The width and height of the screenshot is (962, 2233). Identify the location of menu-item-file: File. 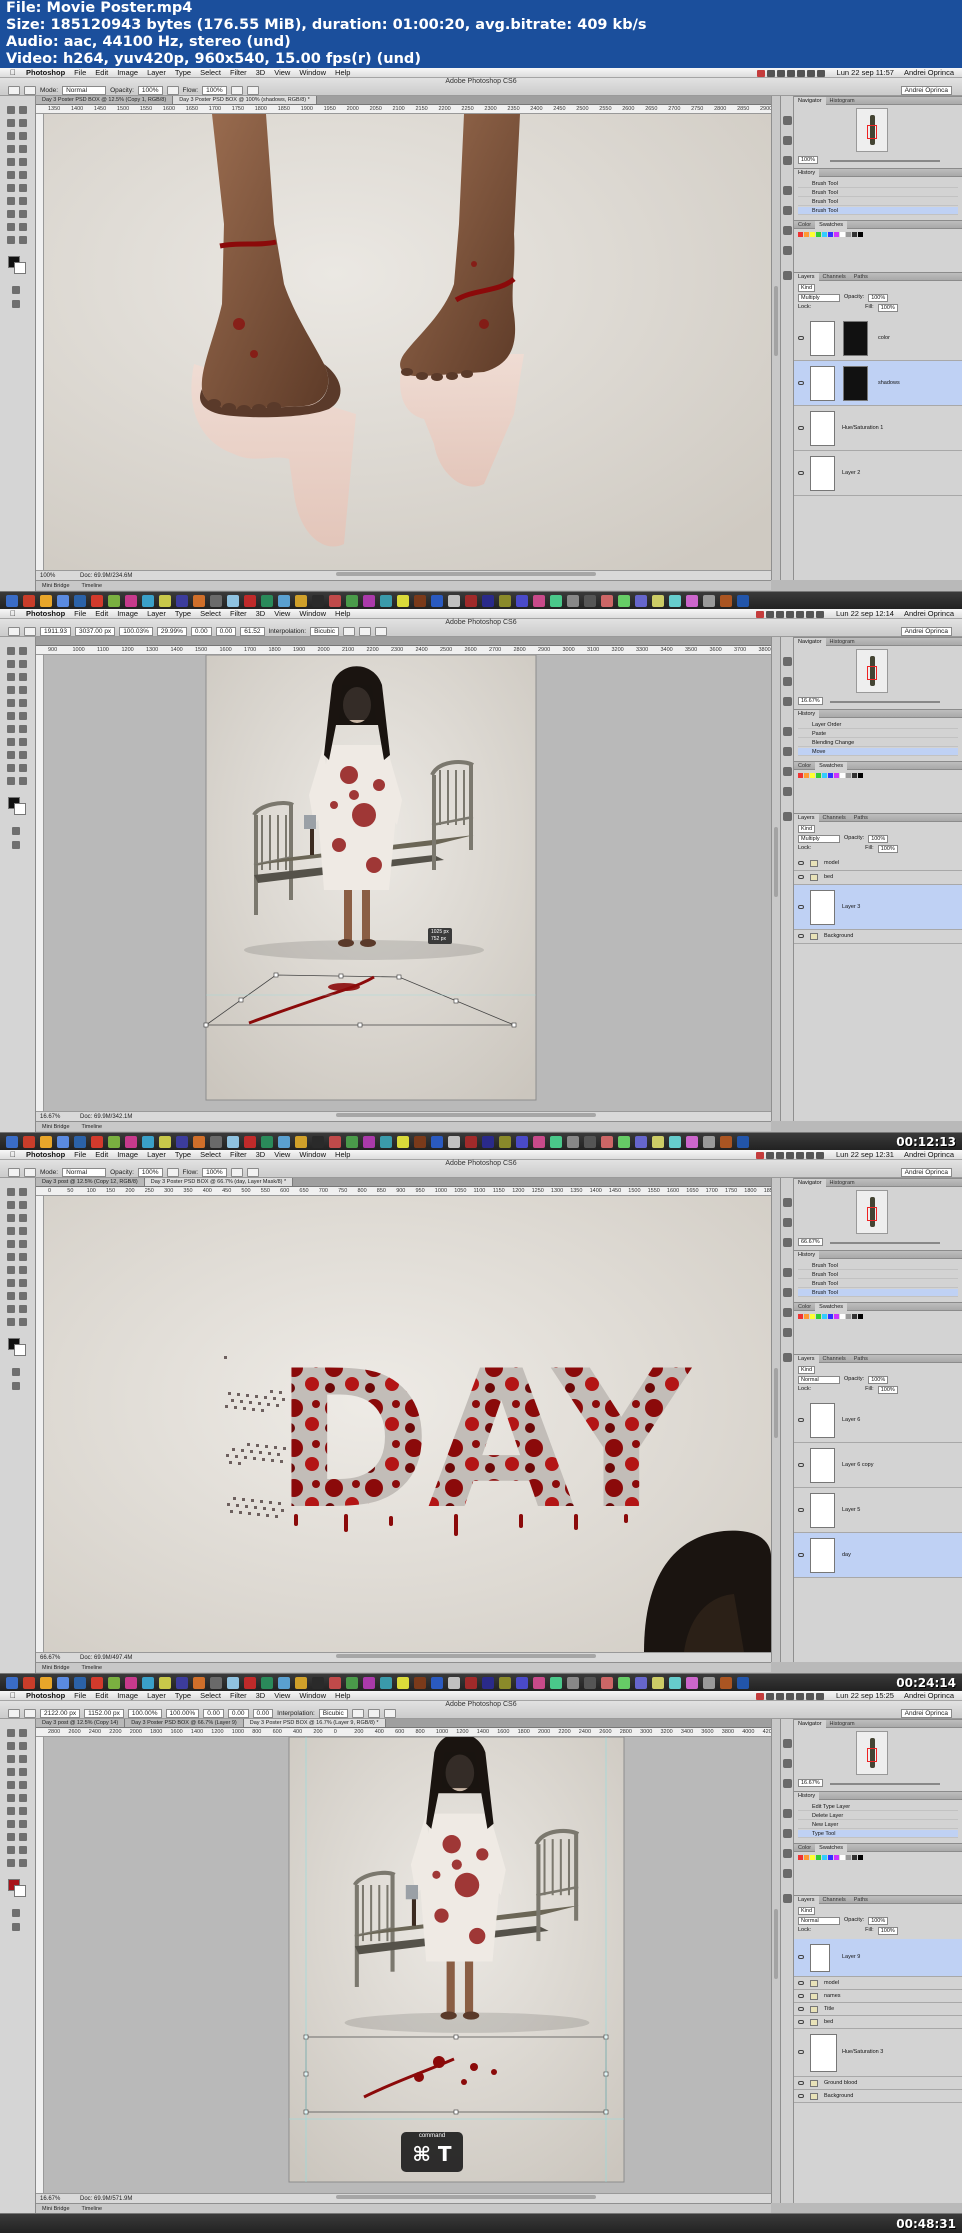
(80, 1155).